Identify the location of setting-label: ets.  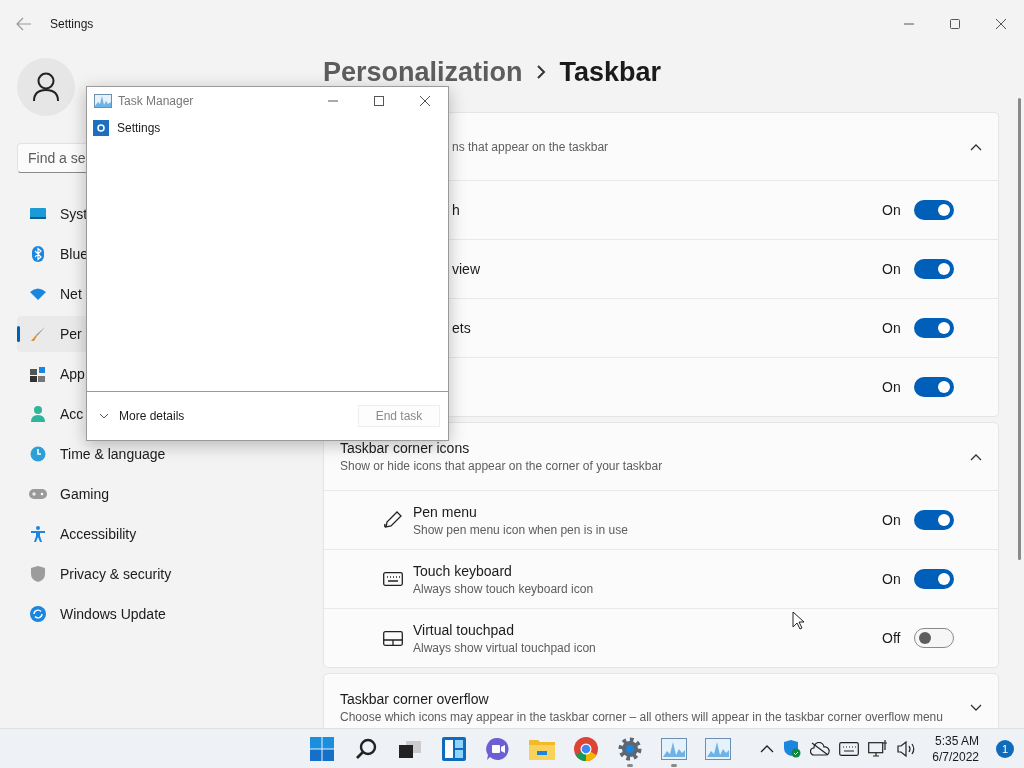
(462, 328).